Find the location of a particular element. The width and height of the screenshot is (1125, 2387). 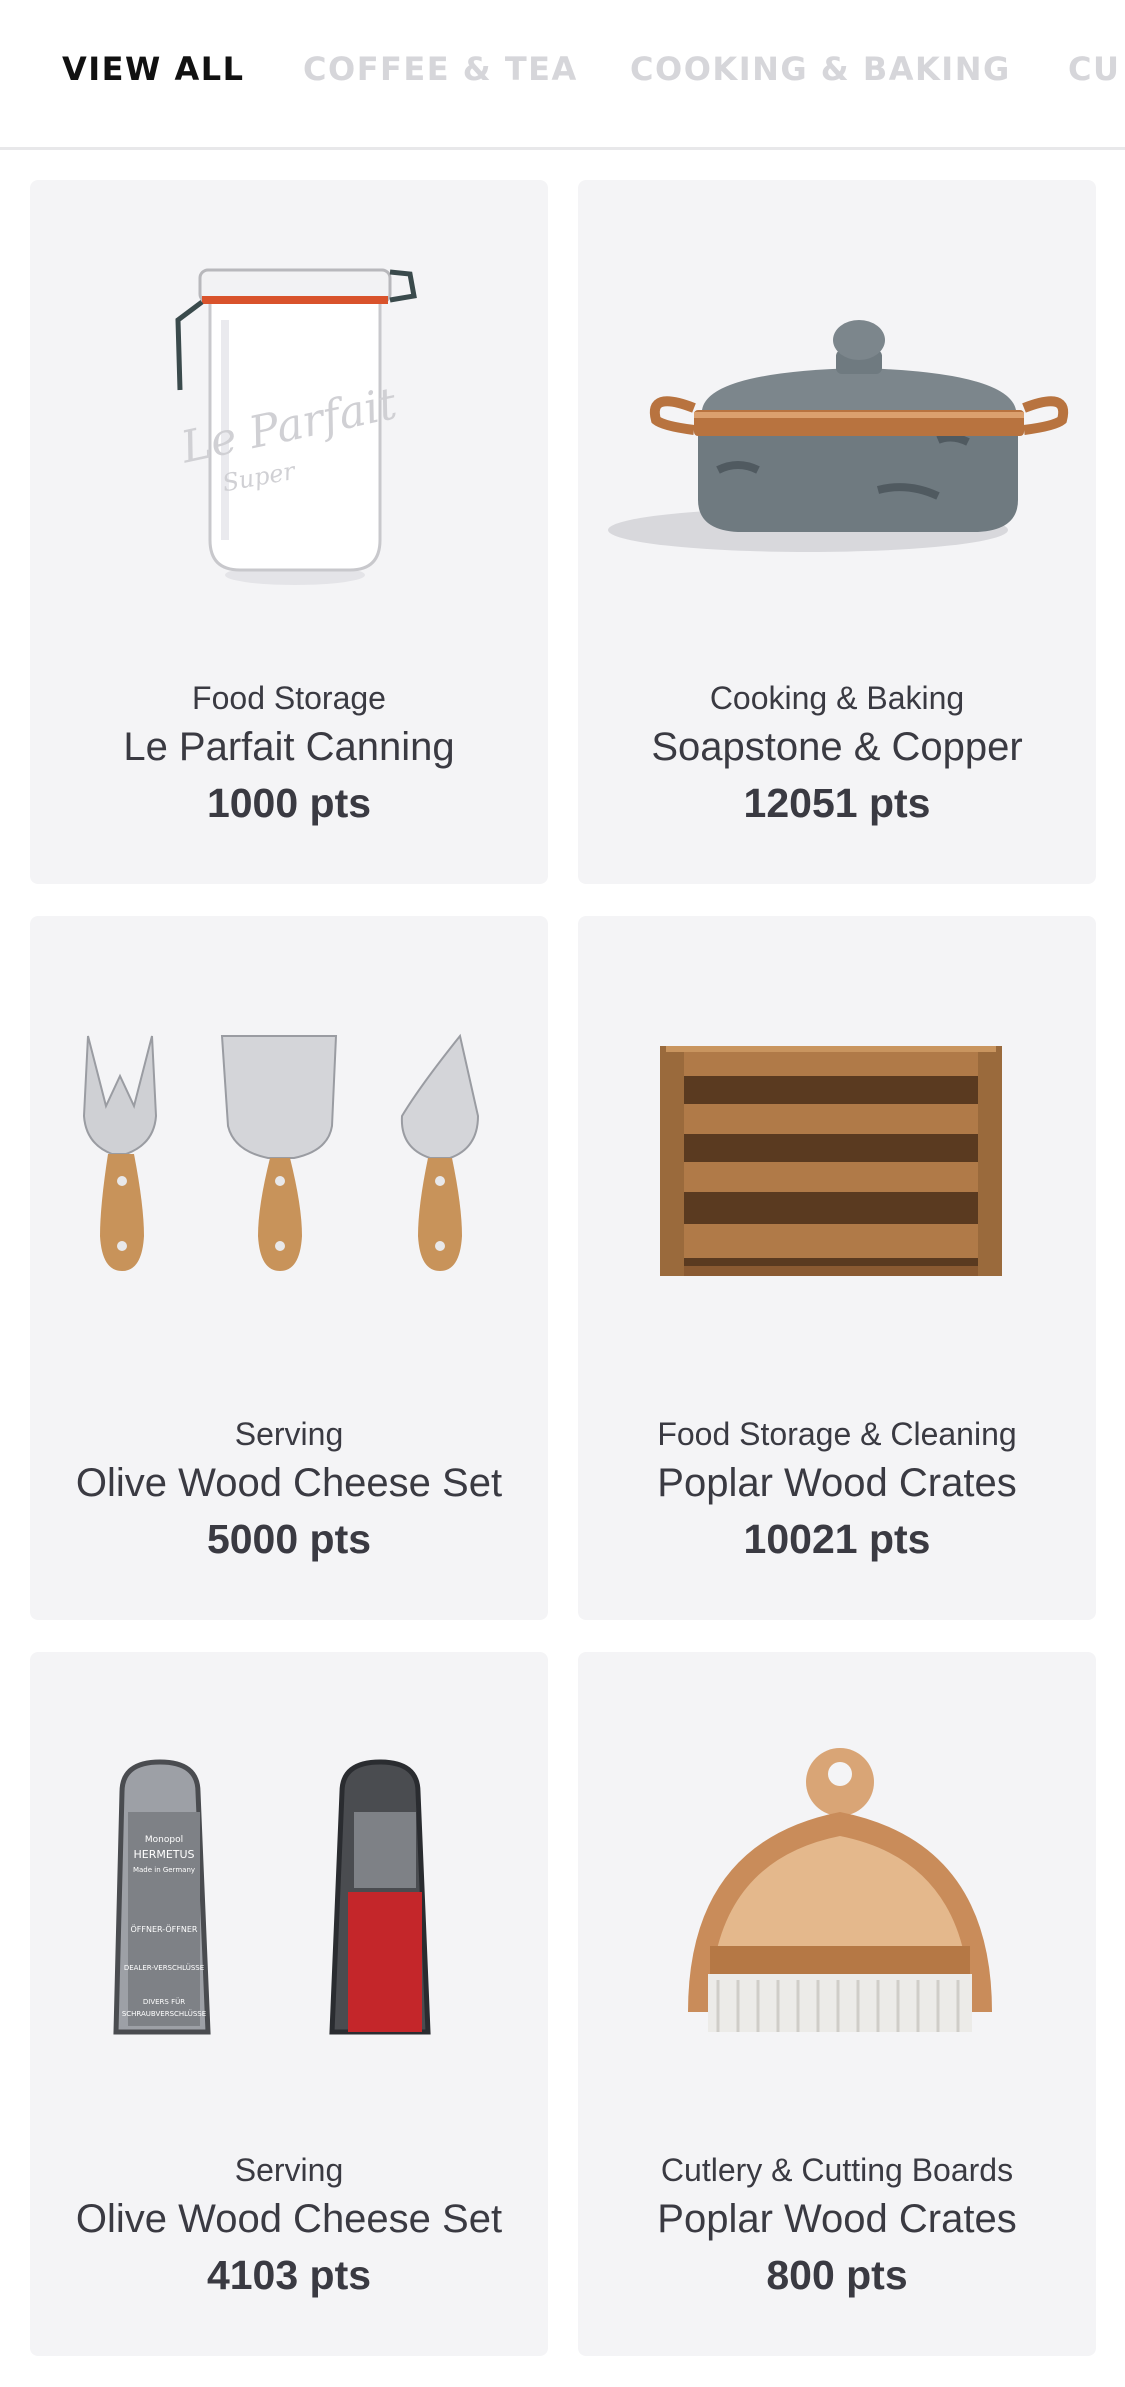

product-points: 800 pts is located at coordinates (837, 2275).